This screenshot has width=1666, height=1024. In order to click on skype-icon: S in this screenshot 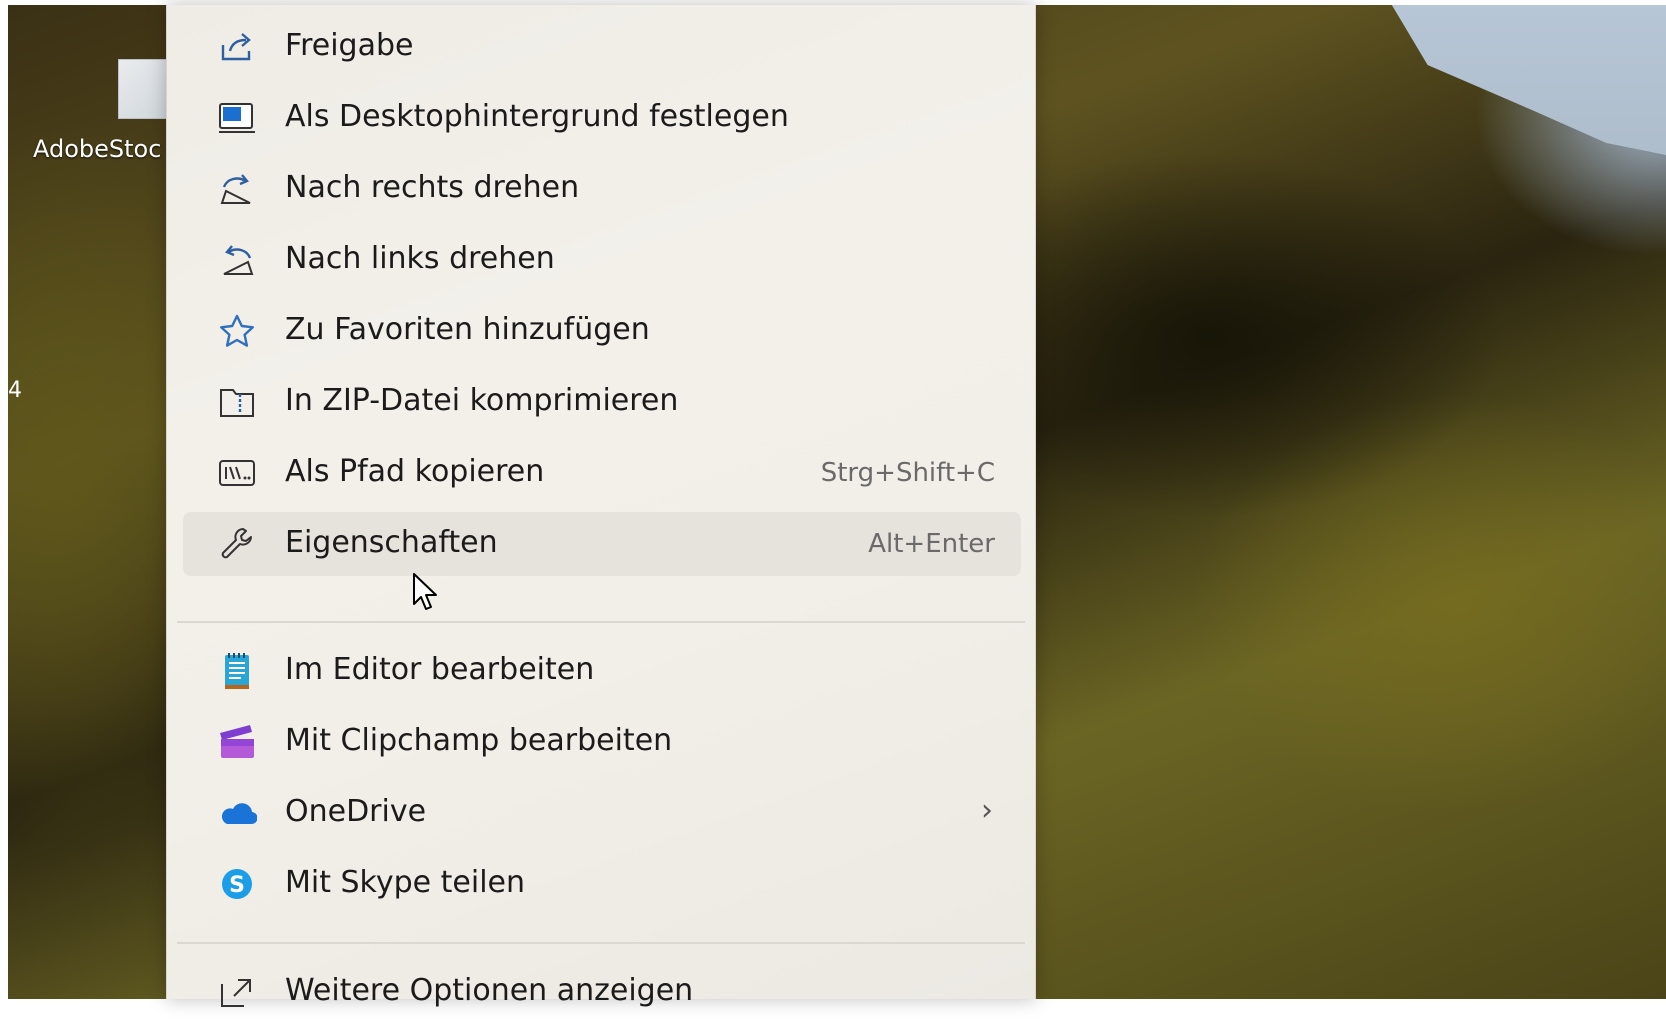, I will do `click(237, 884)`.